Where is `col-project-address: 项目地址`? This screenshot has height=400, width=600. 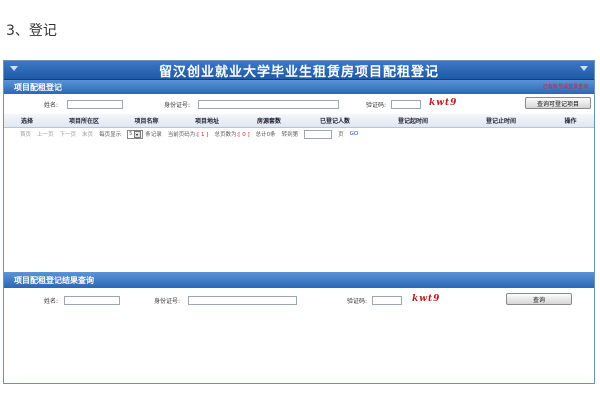
col-project-address: 项目地址 is located at coordinates (207, 121).